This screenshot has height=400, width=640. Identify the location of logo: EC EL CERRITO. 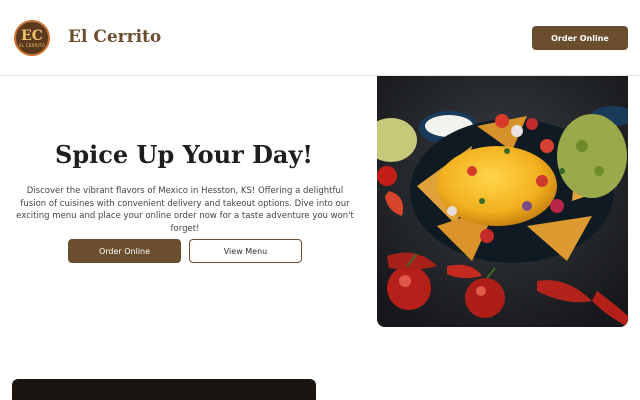
(32, 38).